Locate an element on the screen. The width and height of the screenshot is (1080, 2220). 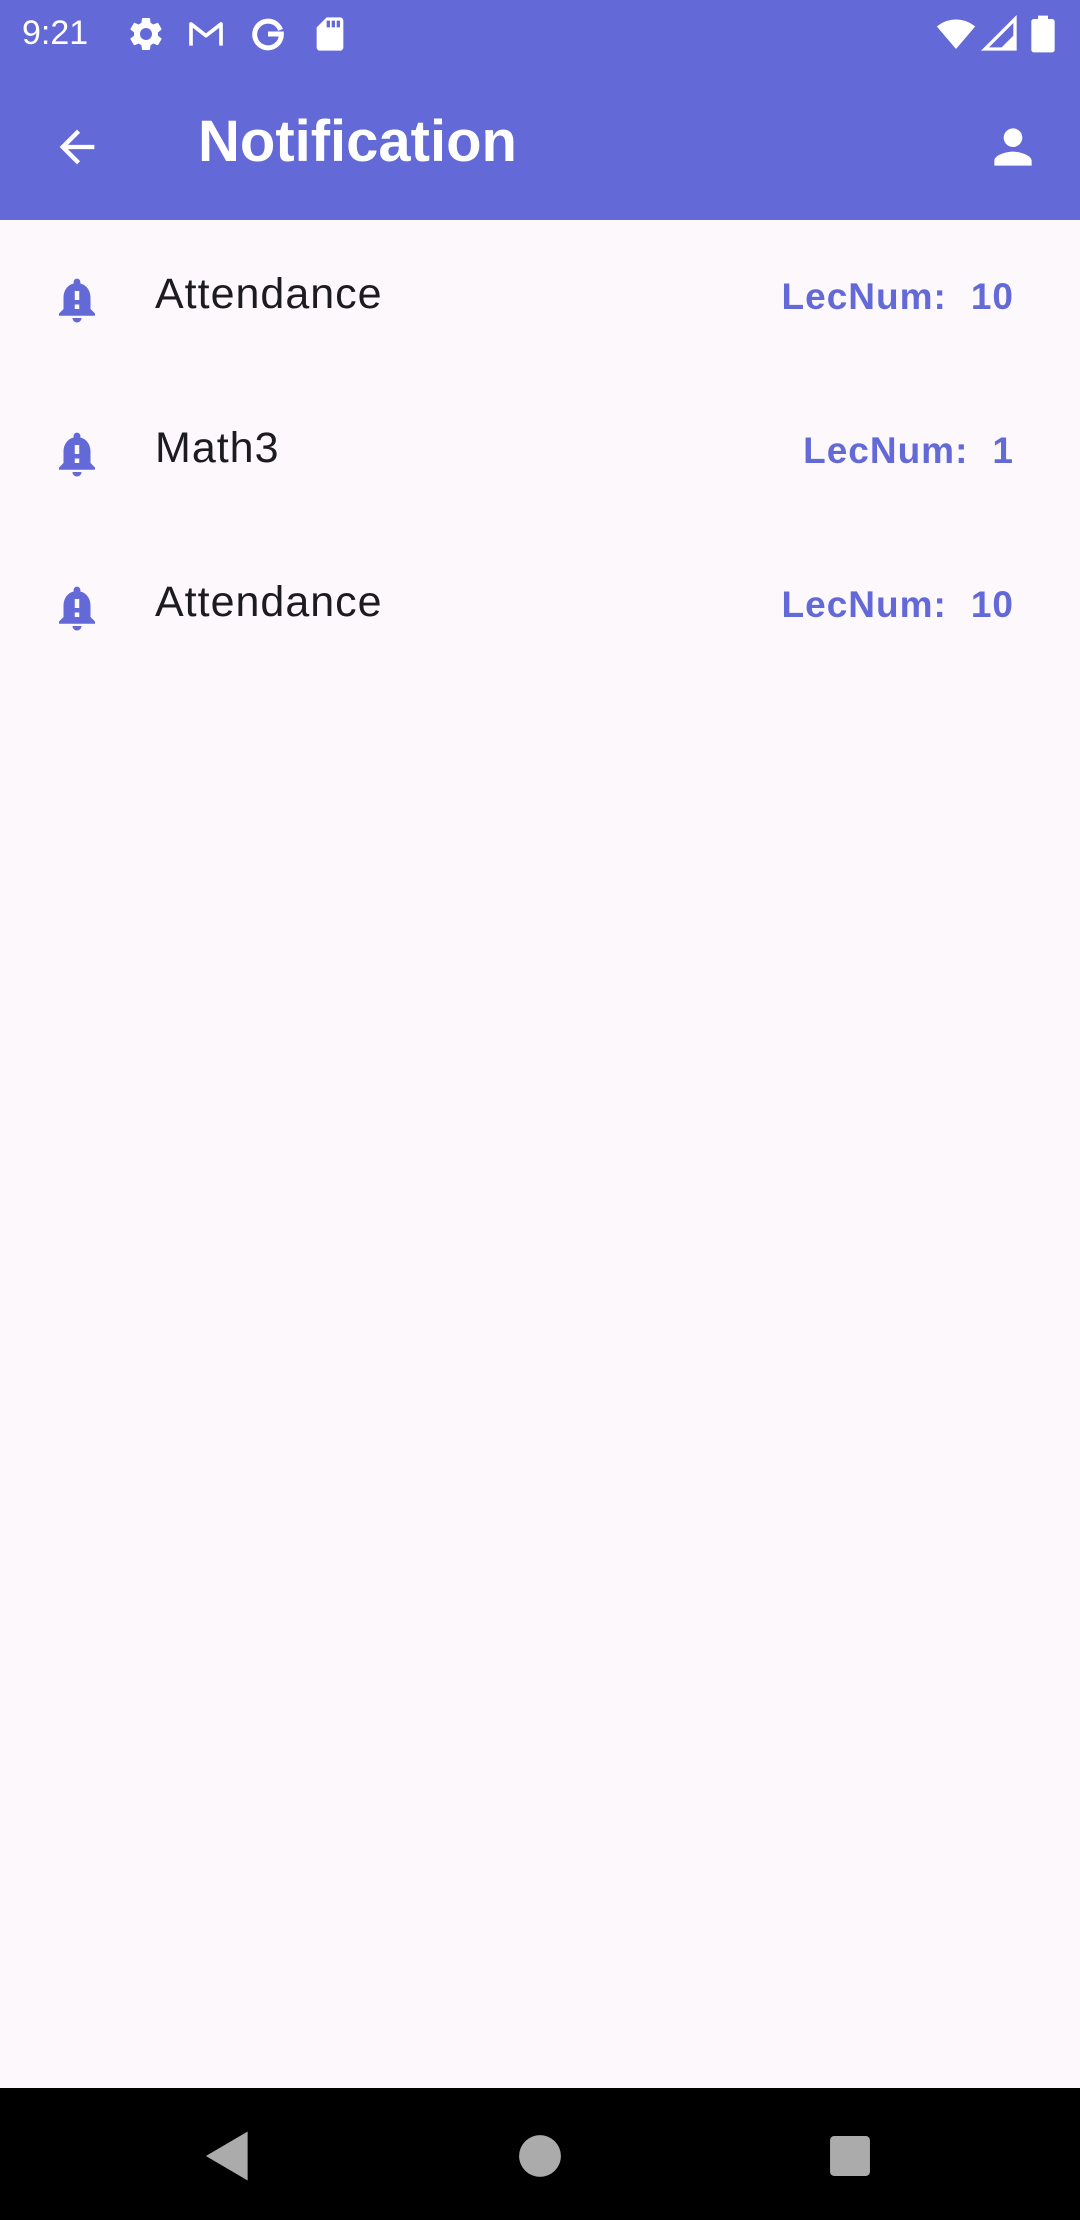
person-icon is located at coordinates (1013, 147).